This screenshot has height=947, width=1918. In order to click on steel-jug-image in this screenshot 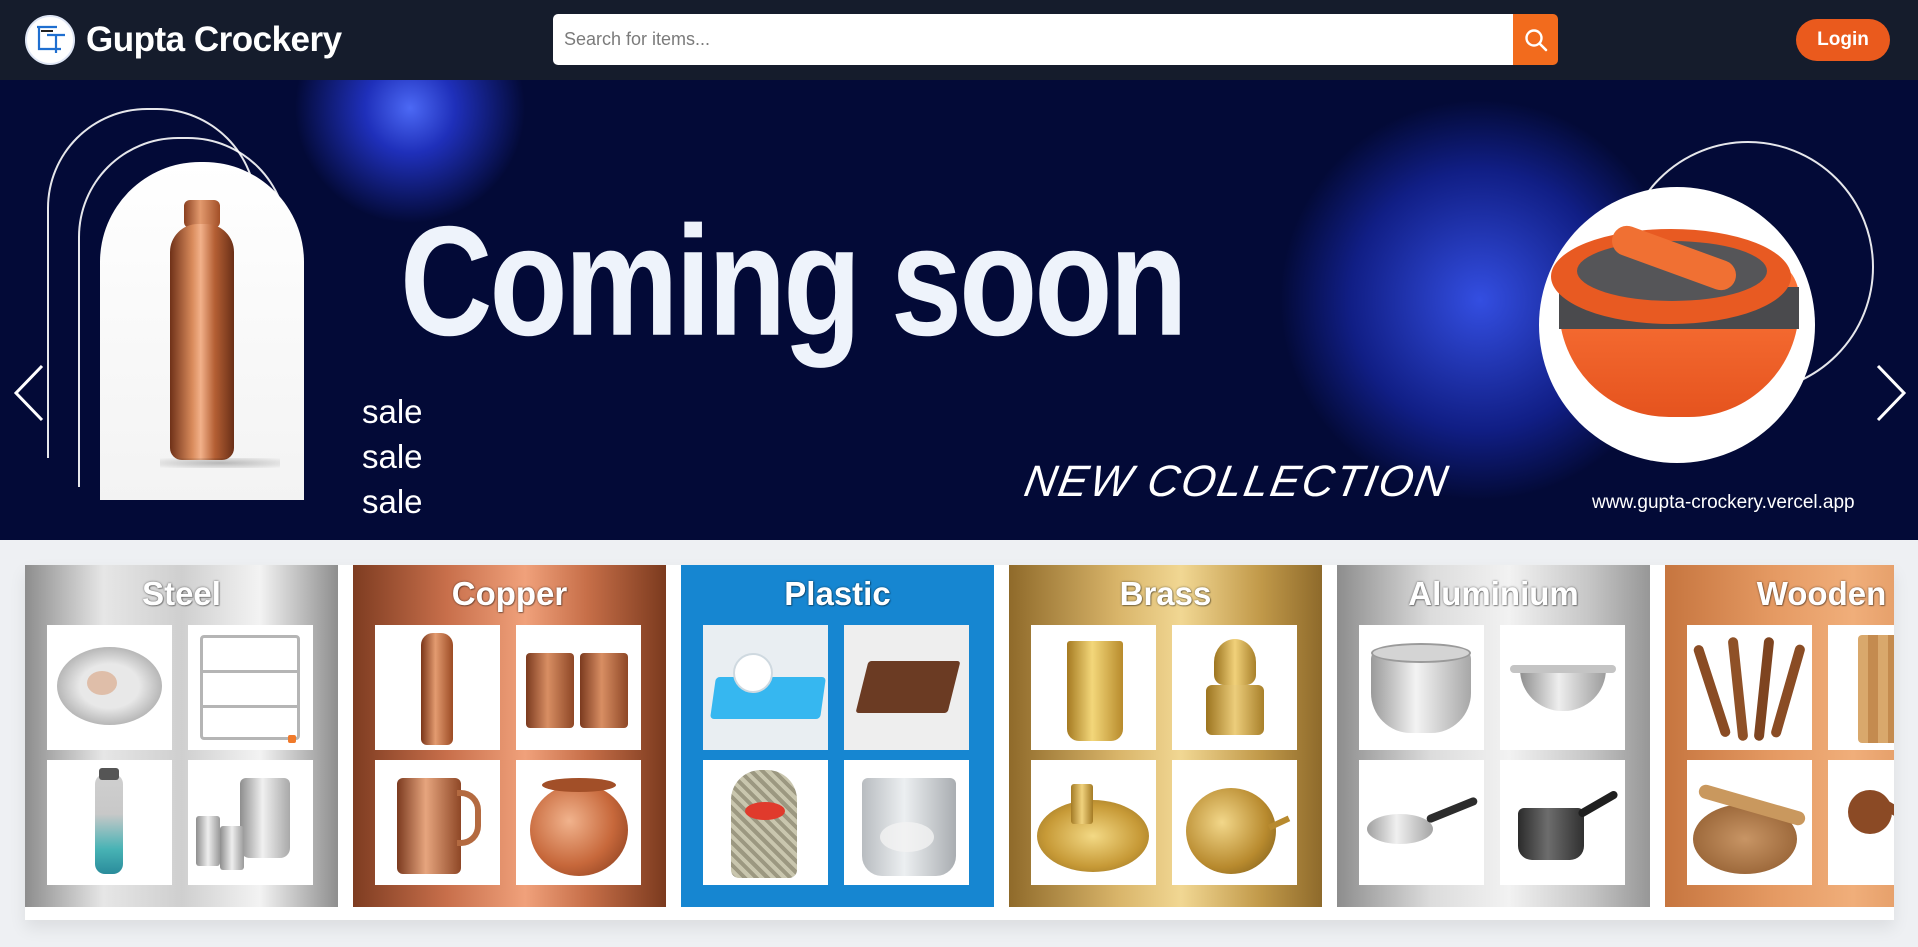, I will do `click(250, 822)`.